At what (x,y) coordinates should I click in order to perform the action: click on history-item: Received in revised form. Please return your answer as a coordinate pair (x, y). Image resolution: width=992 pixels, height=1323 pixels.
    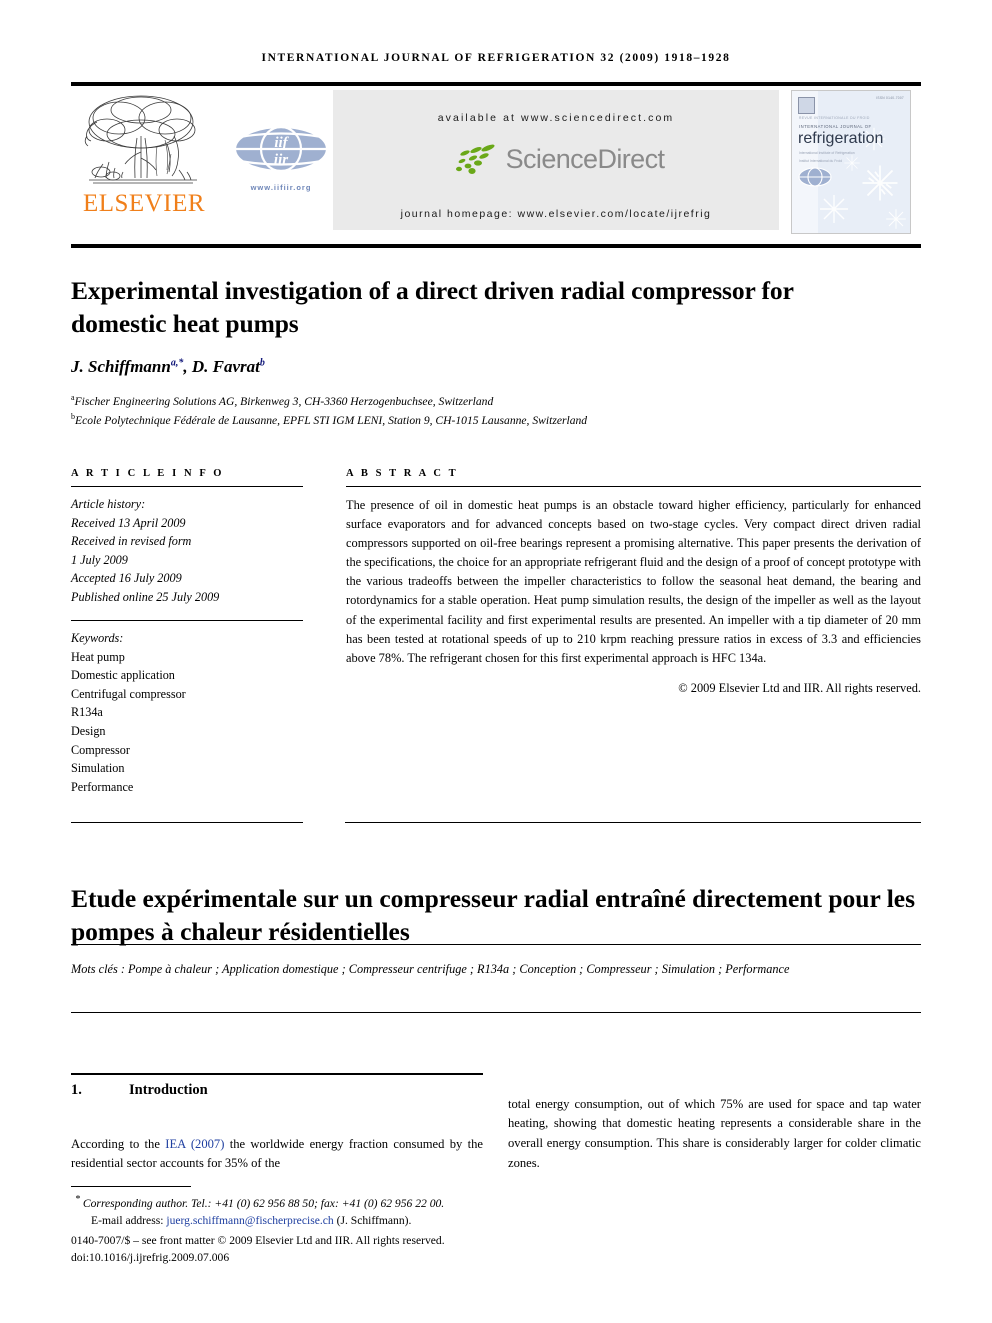
    Looking at the image, I should click on (131, 541).